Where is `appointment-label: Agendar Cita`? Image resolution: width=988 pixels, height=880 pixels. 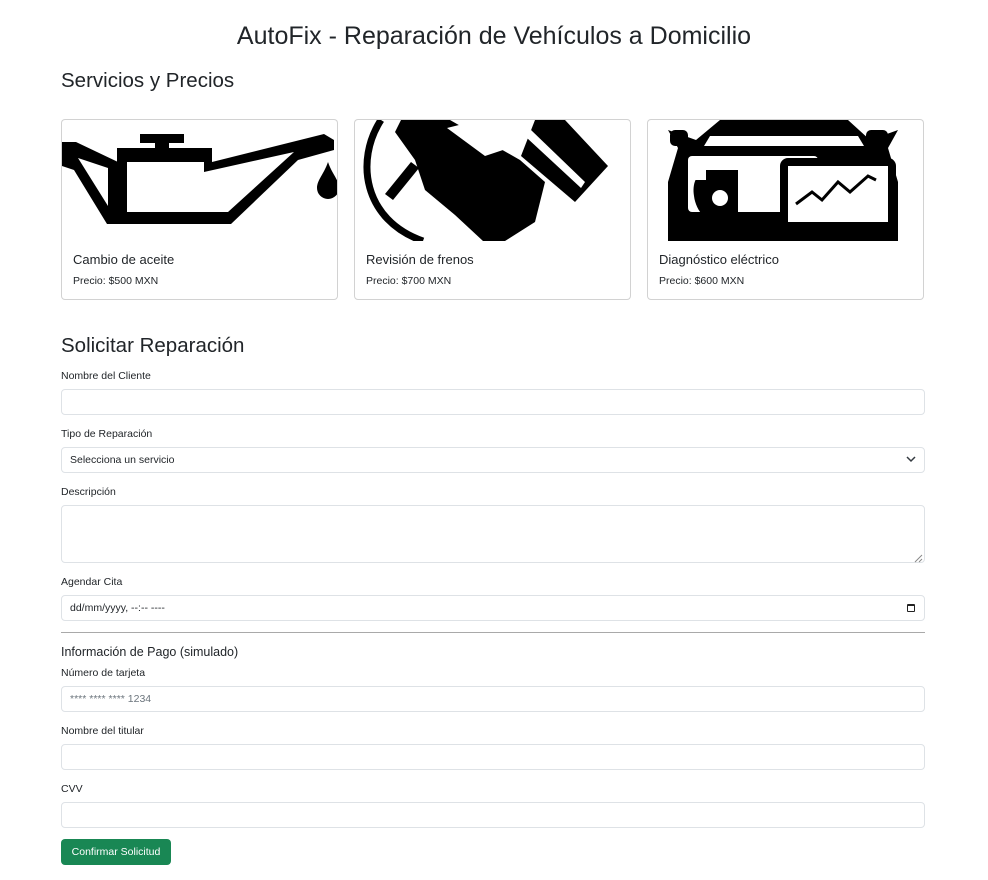
appointment-label: Agendar Cita is located at coordinates (92, 582).